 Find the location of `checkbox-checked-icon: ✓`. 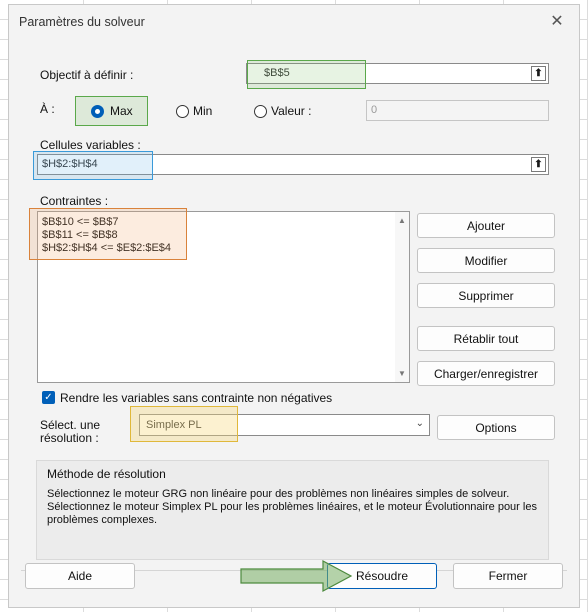

checkbox-checked-icon: ✓ is located at coordinates (48, 397).